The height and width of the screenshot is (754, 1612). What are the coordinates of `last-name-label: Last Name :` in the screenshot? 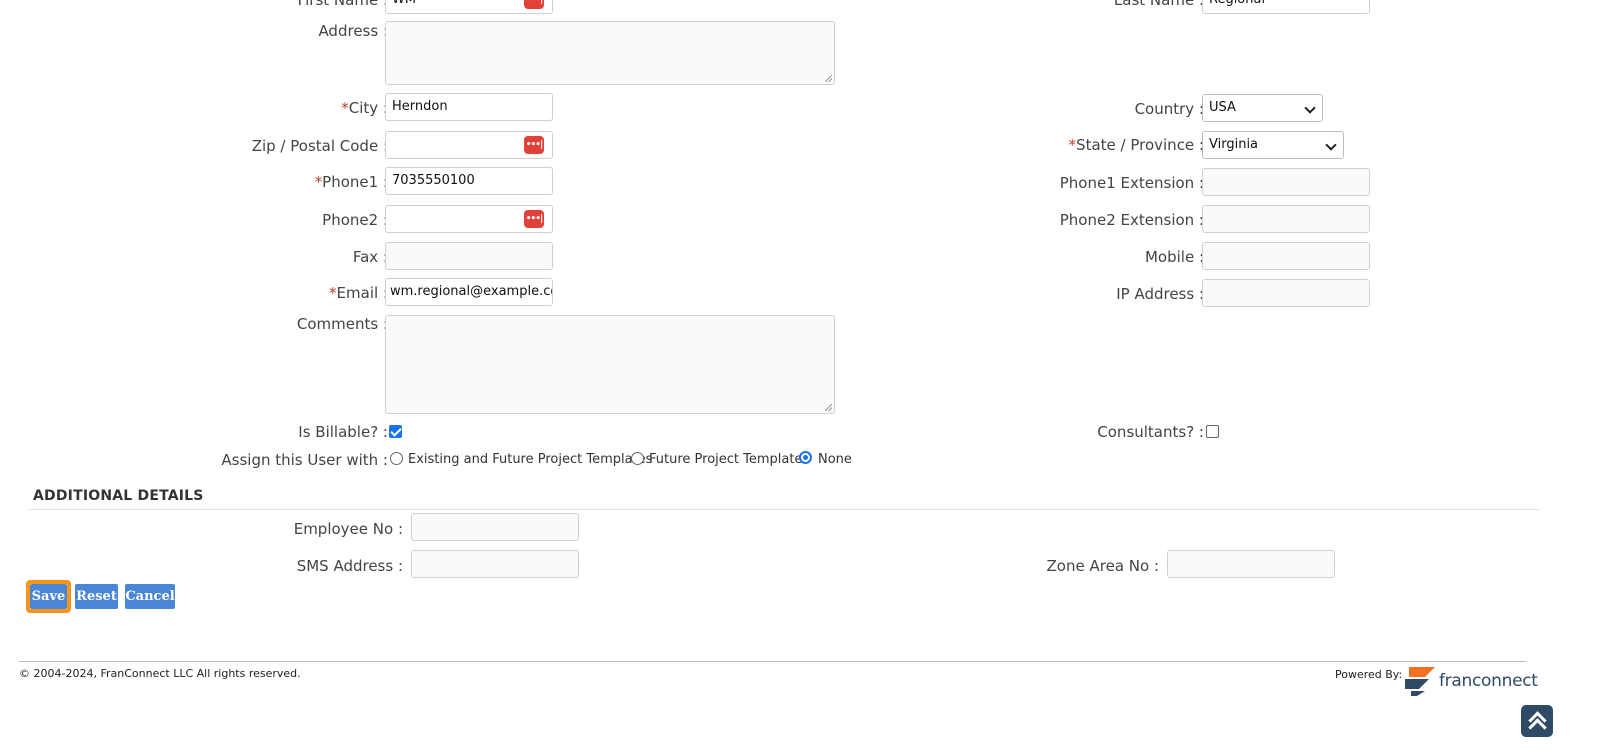 It's located at (1158, 4).